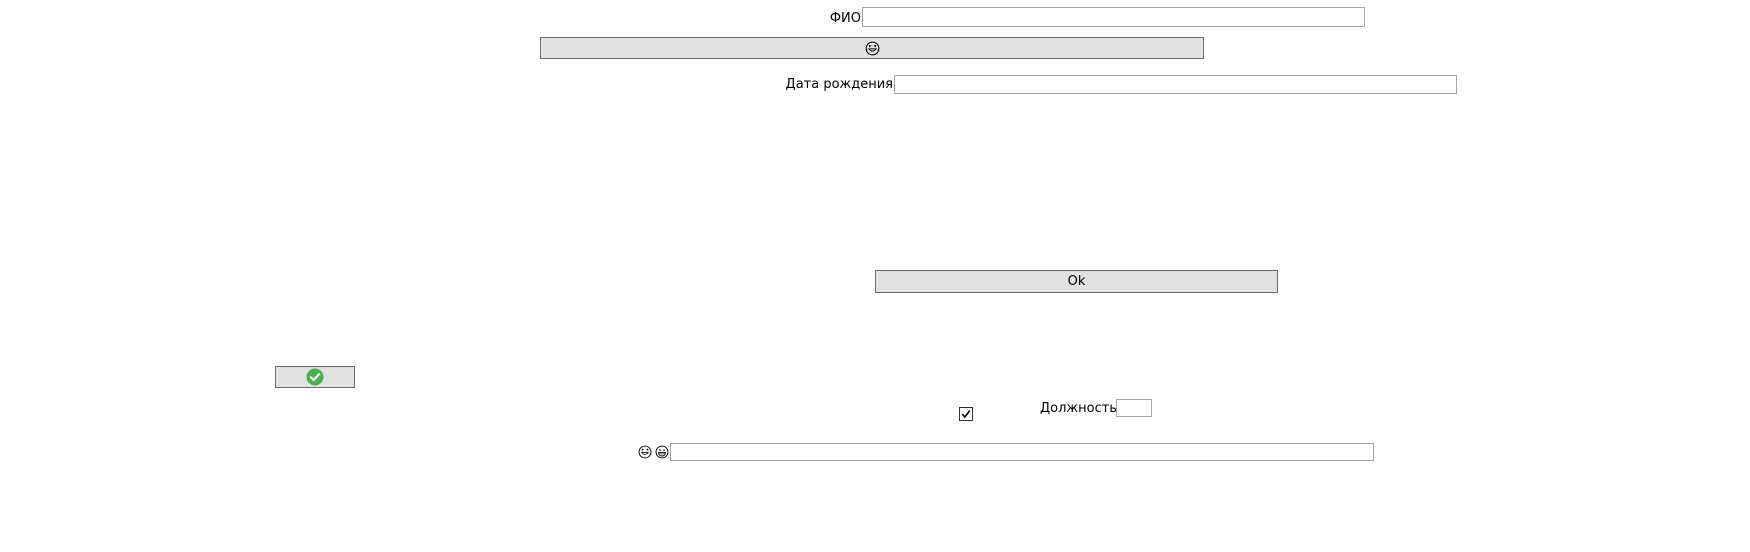 This screenshot has height=552, width=1750. I want to click on checkbox, so click(966, 414).